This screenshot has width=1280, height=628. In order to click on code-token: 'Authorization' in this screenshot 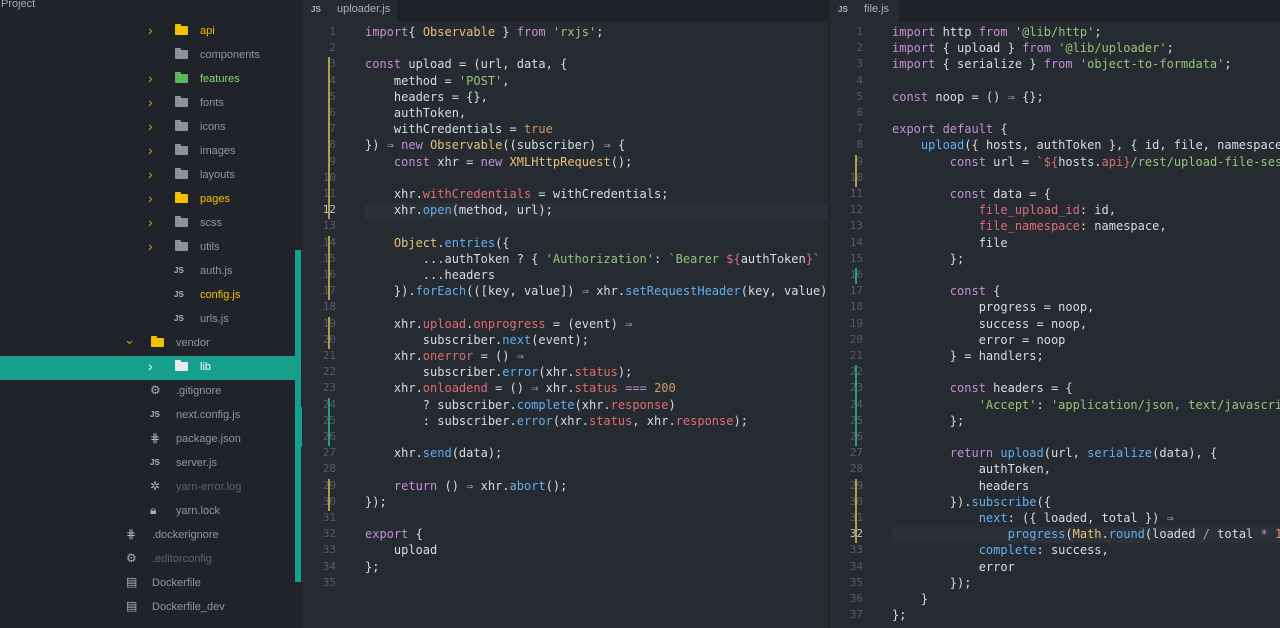, I will do `click(599, 258)`.